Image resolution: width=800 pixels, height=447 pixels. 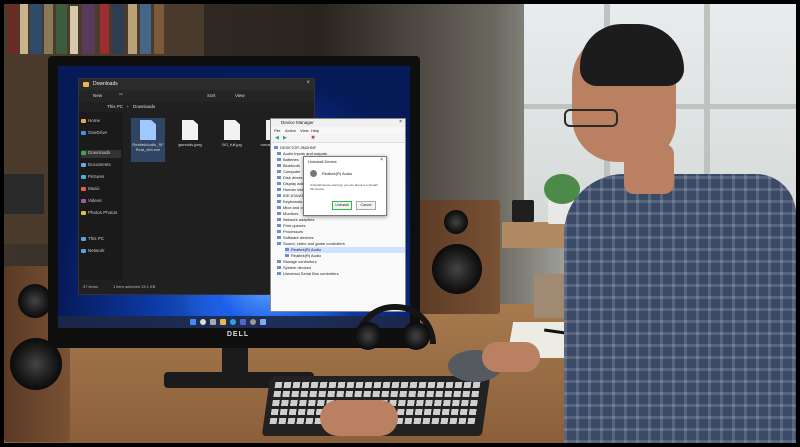 What do you see at coordinates (314, 243) in the screenshot?
I see `tree-label: Sound, video and game controllers` at bounding box center [314, 243].